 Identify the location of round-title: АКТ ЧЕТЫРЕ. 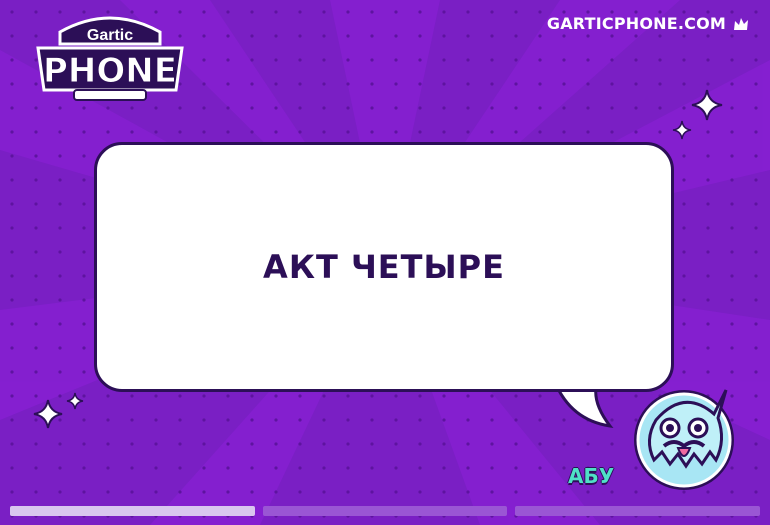
(384, 267).